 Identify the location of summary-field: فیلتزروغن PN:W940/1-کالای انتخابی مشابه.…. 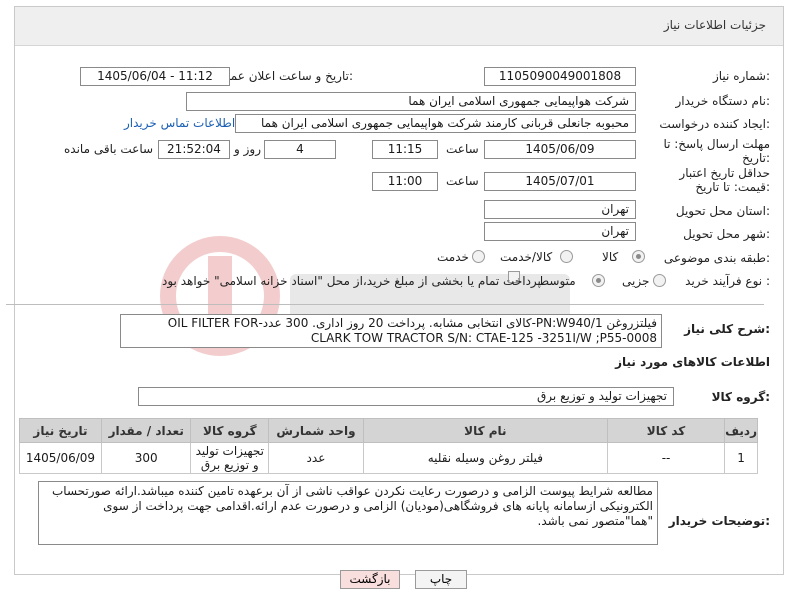
(391, 331).